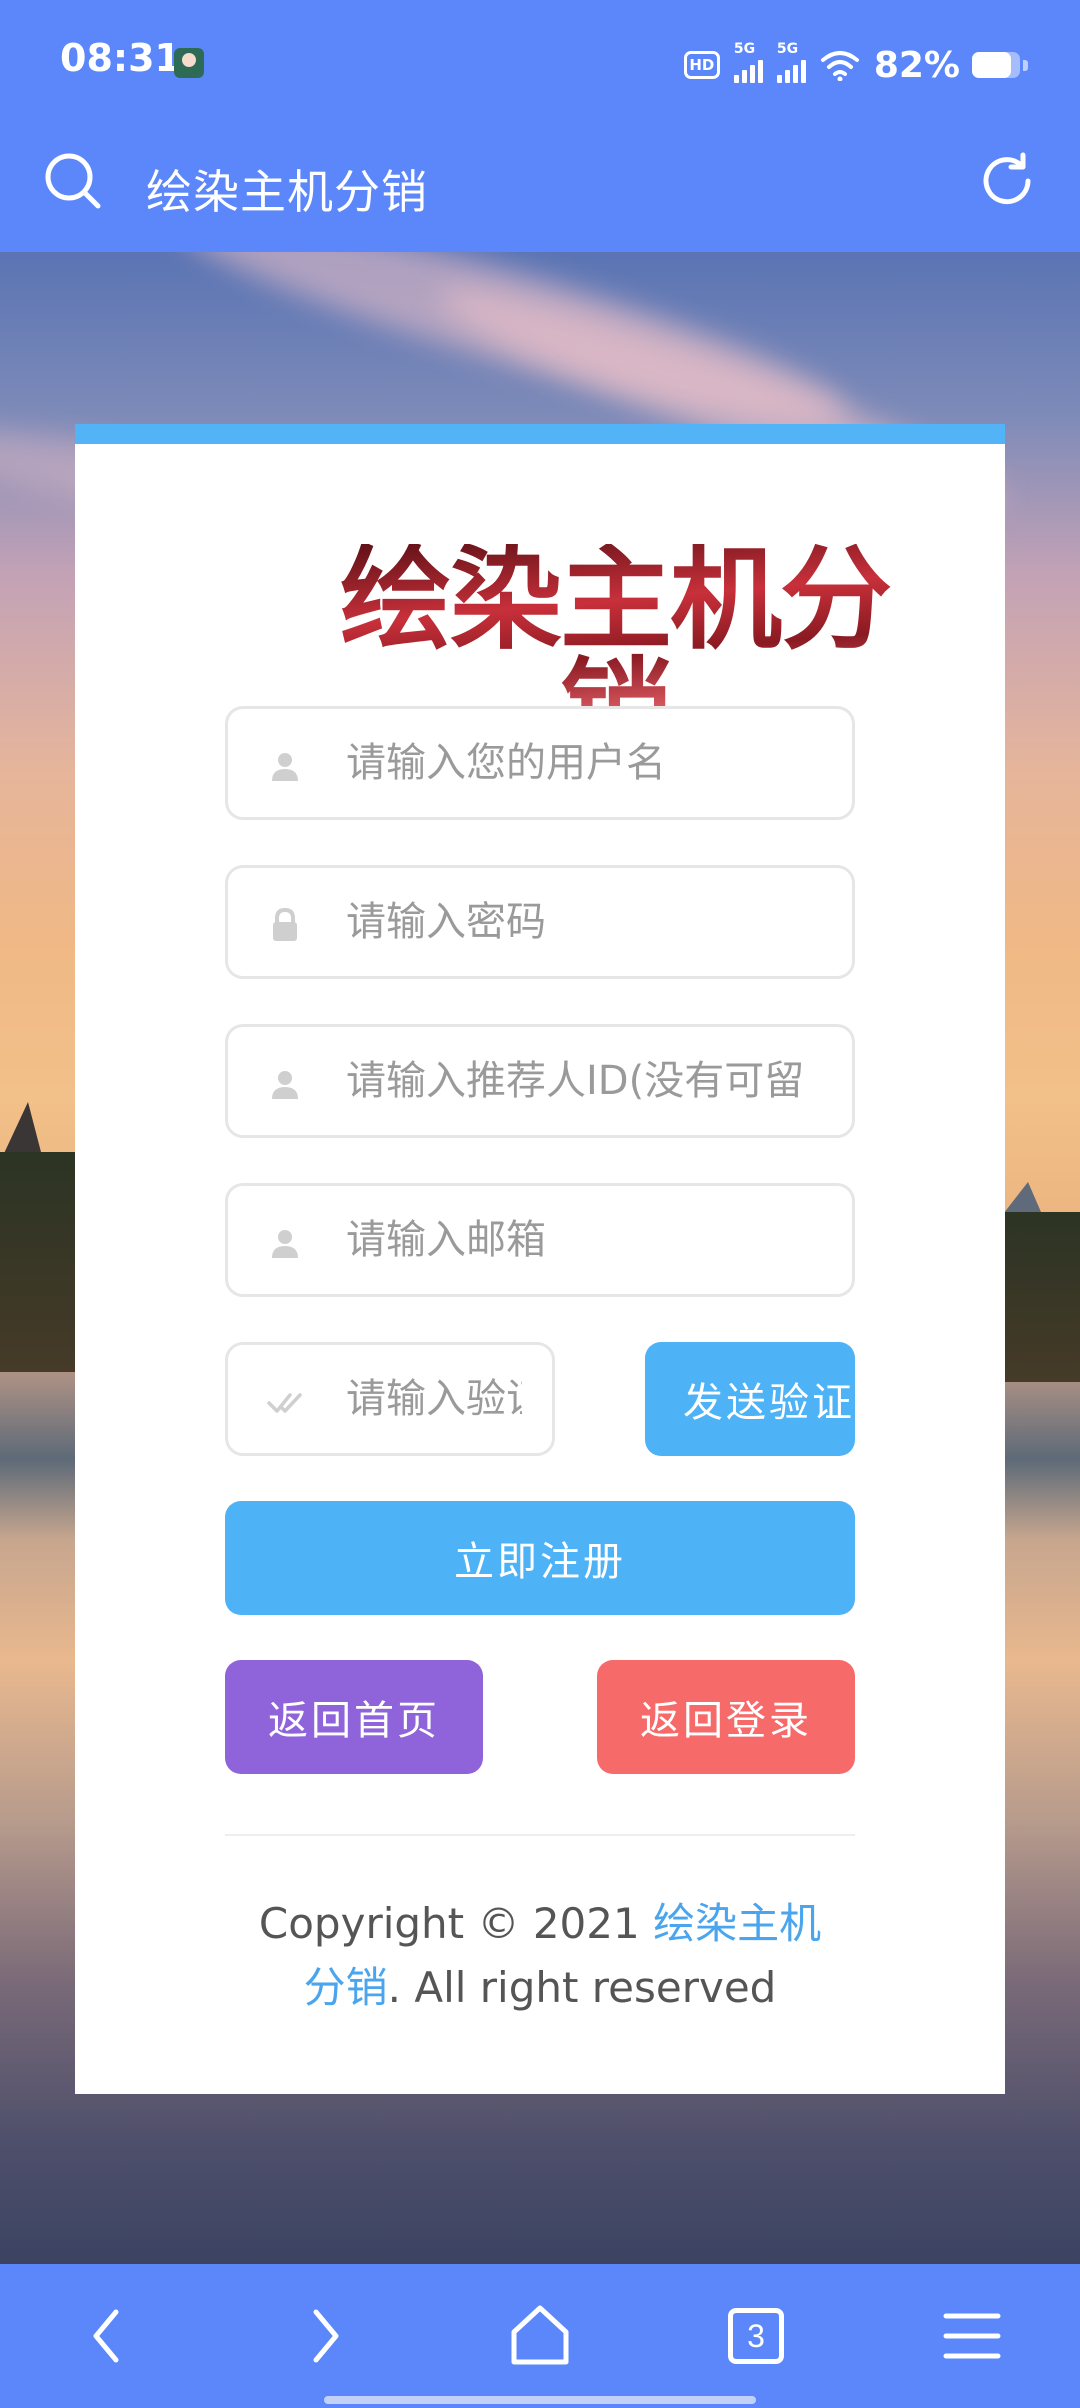  What do you see at coordinates (284, 1403) in the screenshot?
I see `check-icon` at bounding box center [284, 1403].